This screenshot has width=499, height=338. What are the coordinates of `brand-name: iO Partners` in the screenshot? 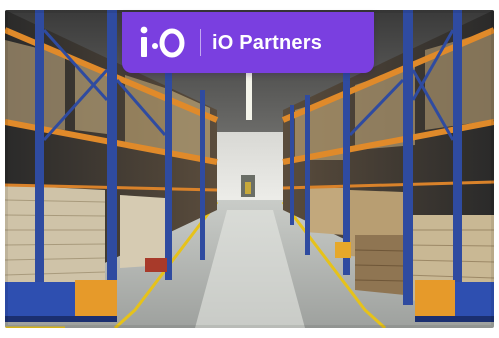 It's located at (267, 43).